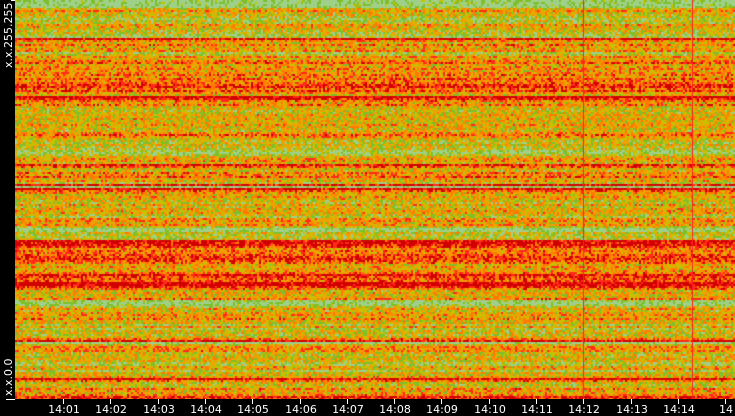  What do you see at coordinates (726, 409) in the screenshot?
I see `x-tick-label: 14` at bounding box center [726, 409].